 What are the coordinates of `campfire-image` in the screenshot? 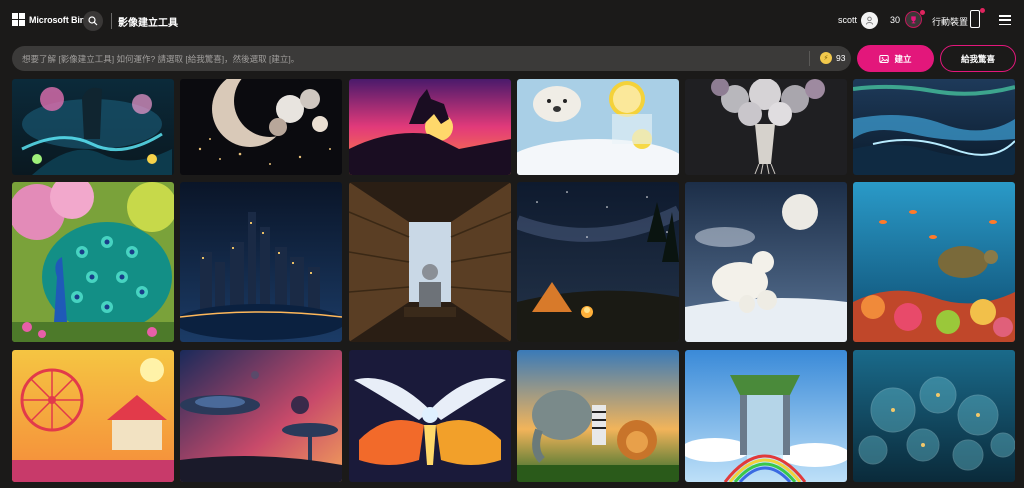 It's located at (598, 262).